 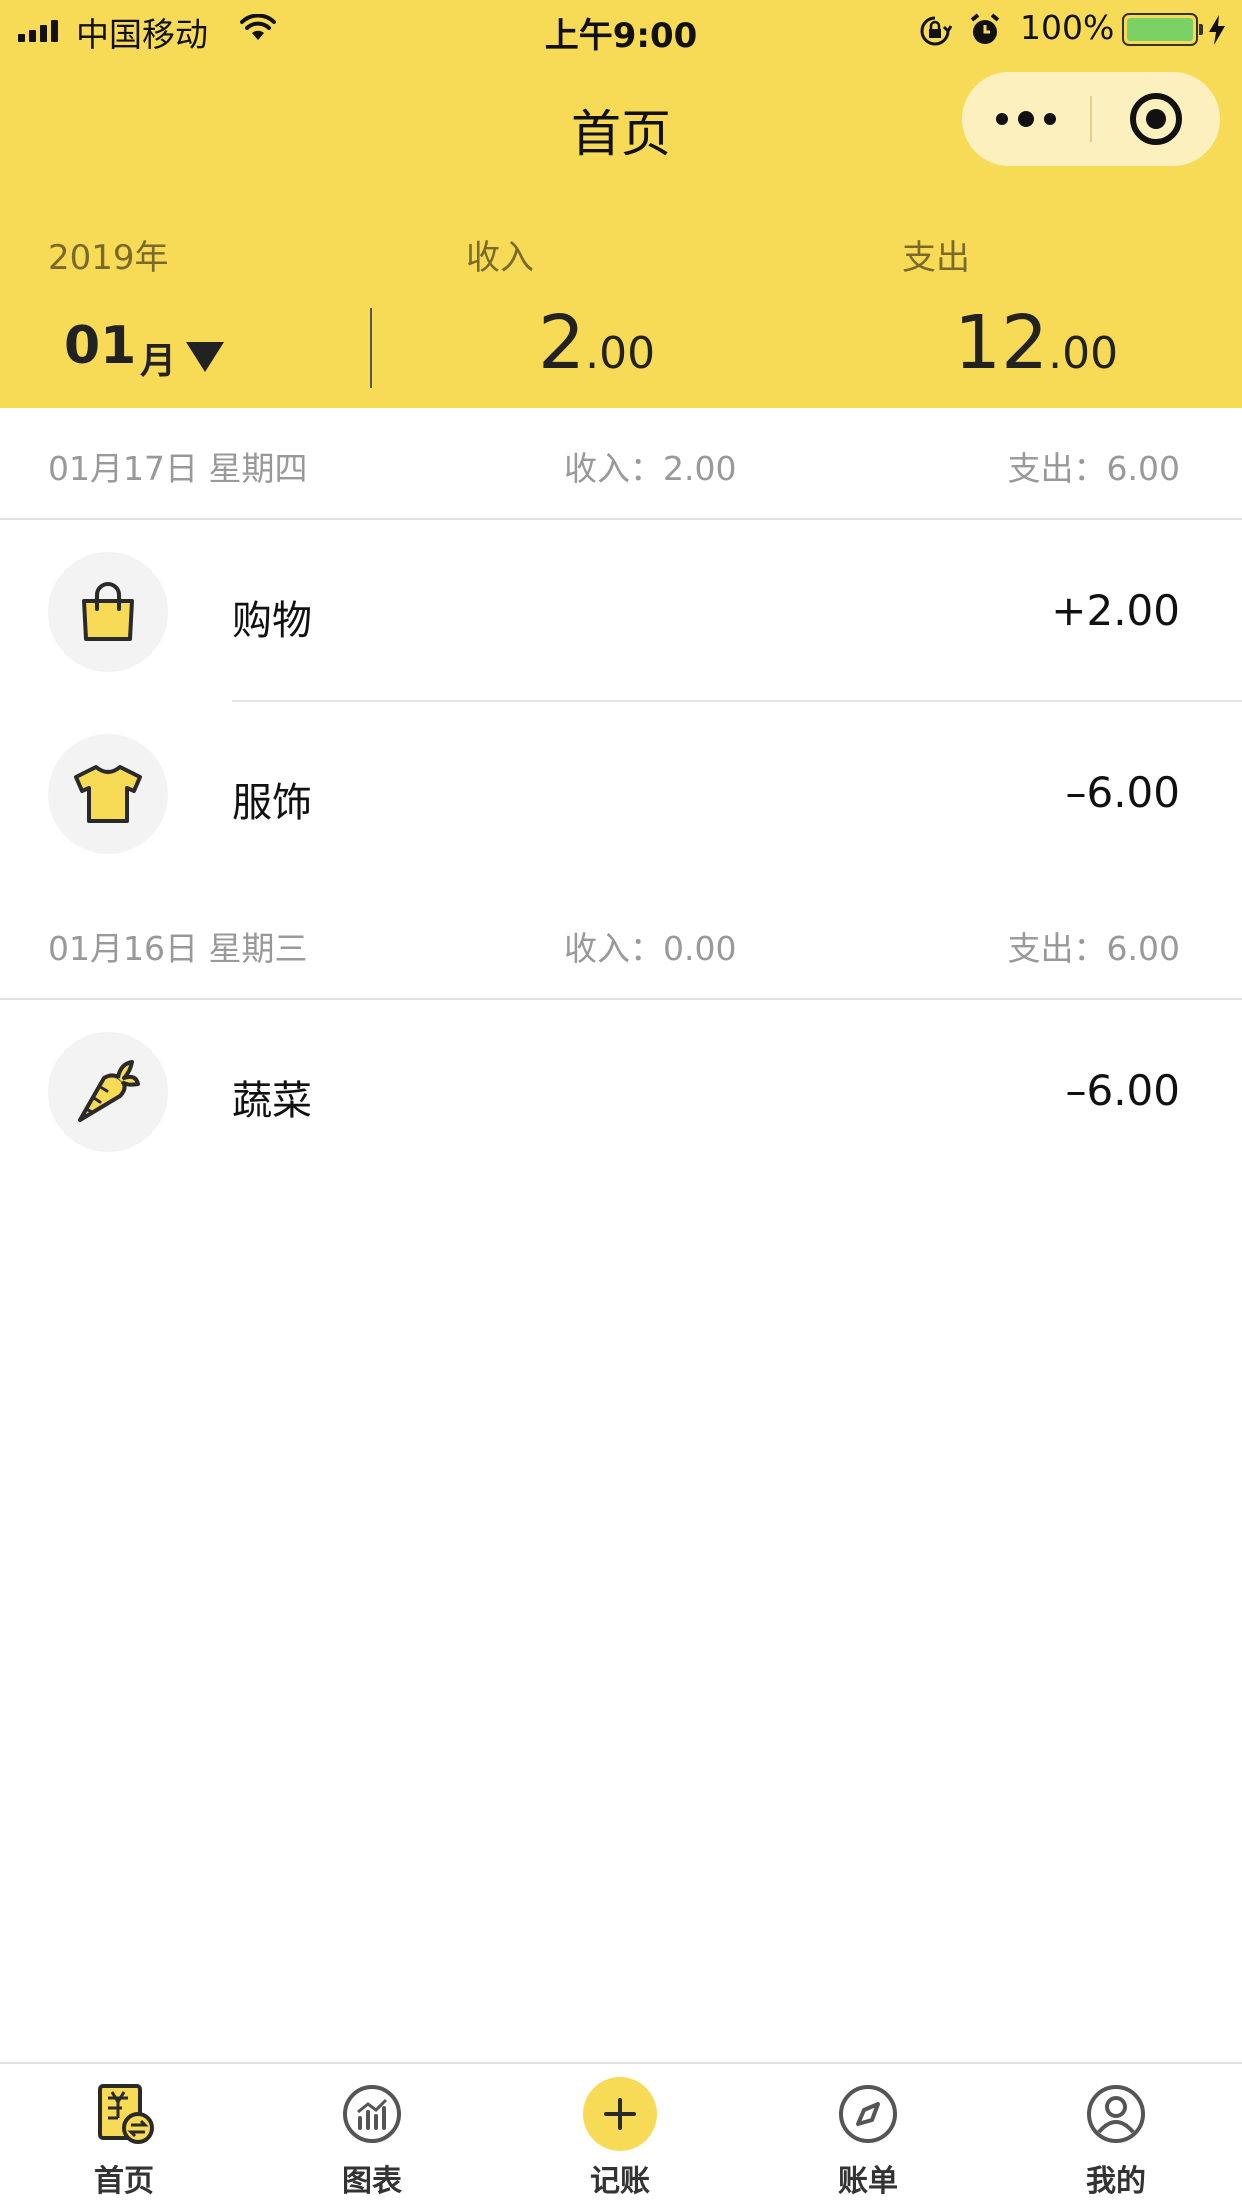 I want to click on day-header: 01月17日 星期四 收入：2.00 支出：6.00, so click(x=621, y=464).